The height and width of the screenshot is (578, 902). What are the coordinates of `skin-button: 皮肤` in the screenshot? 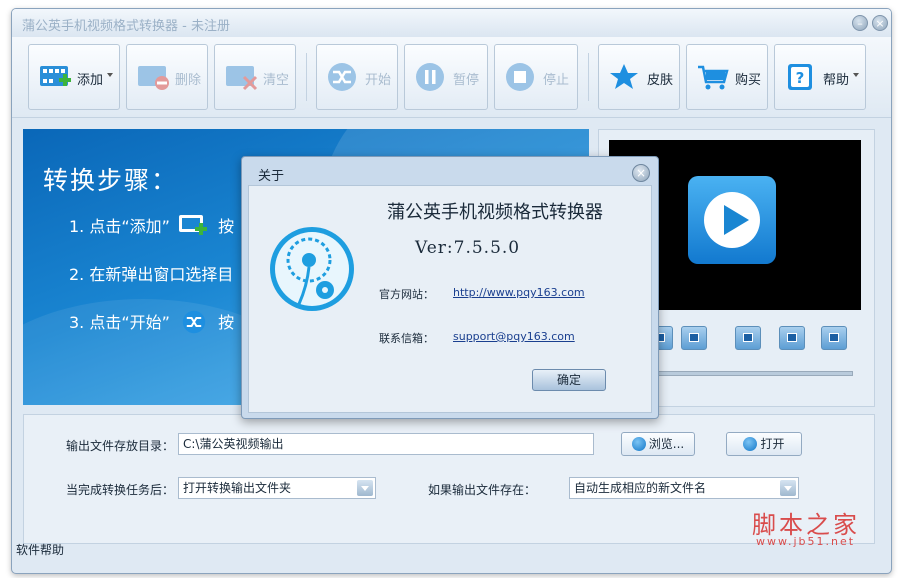 It's located at (639, 77).